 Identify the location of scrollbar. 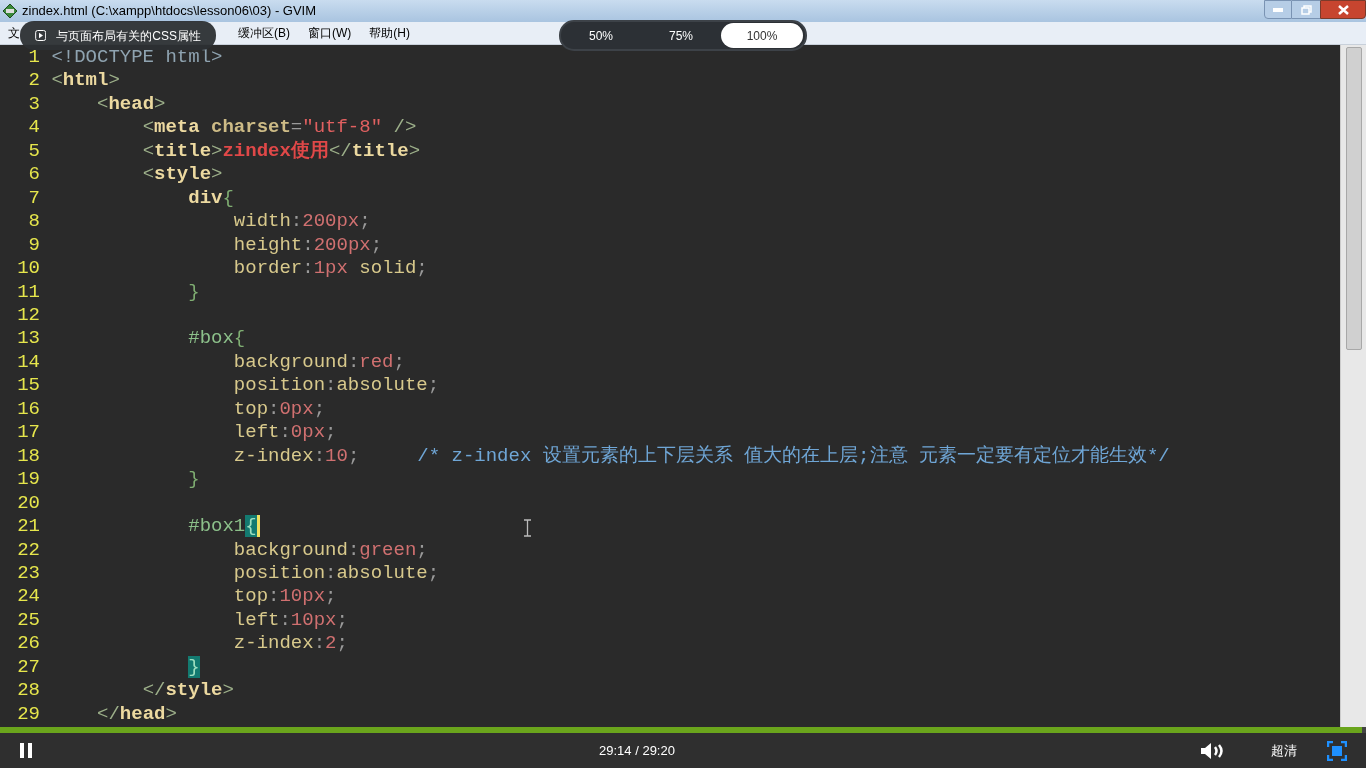
(1353, 386).